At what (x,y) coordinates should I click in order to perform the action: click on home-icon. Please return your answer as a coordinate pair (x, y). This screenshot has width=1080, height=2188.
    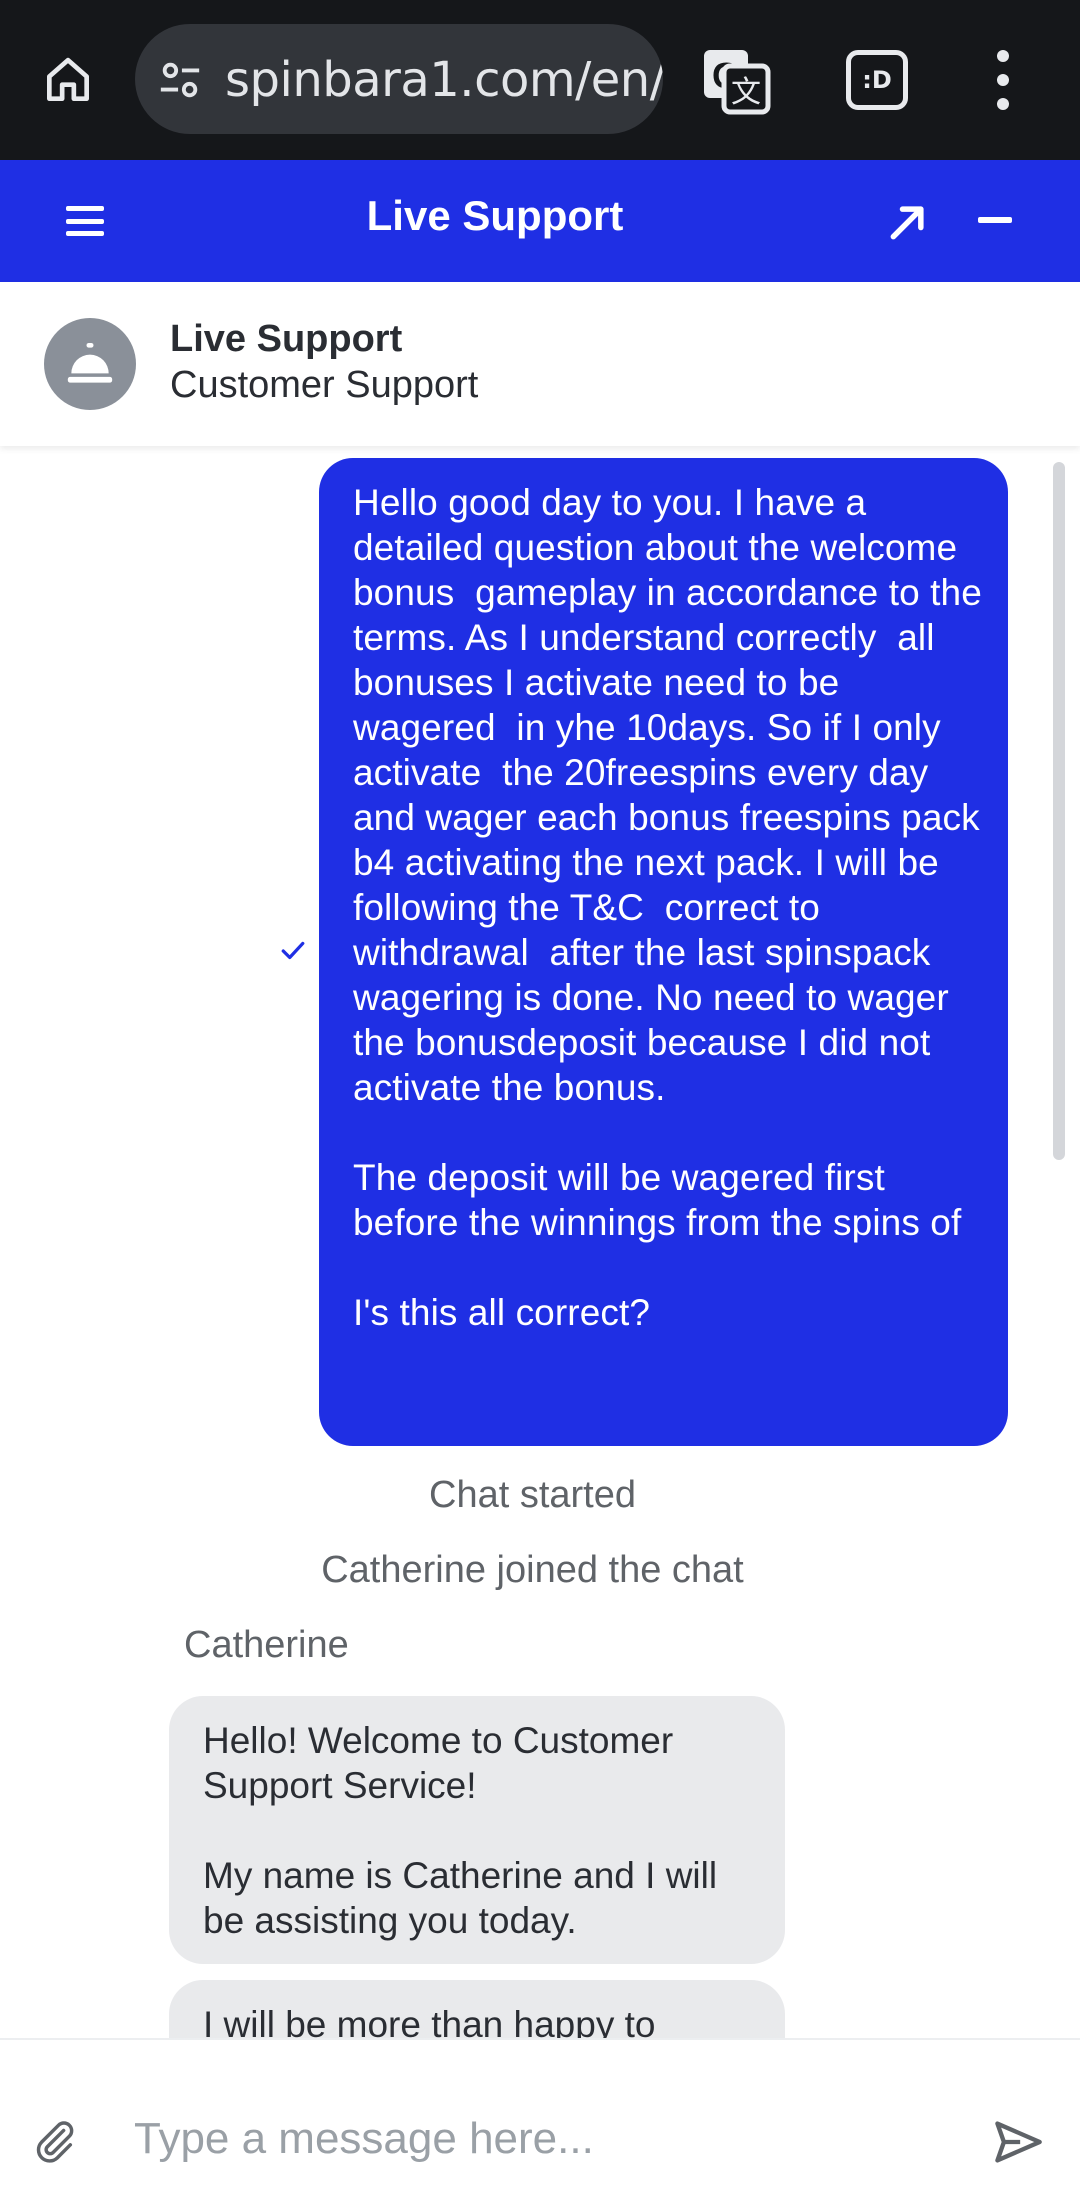
    Looking at the image, I should click on (68, 80).